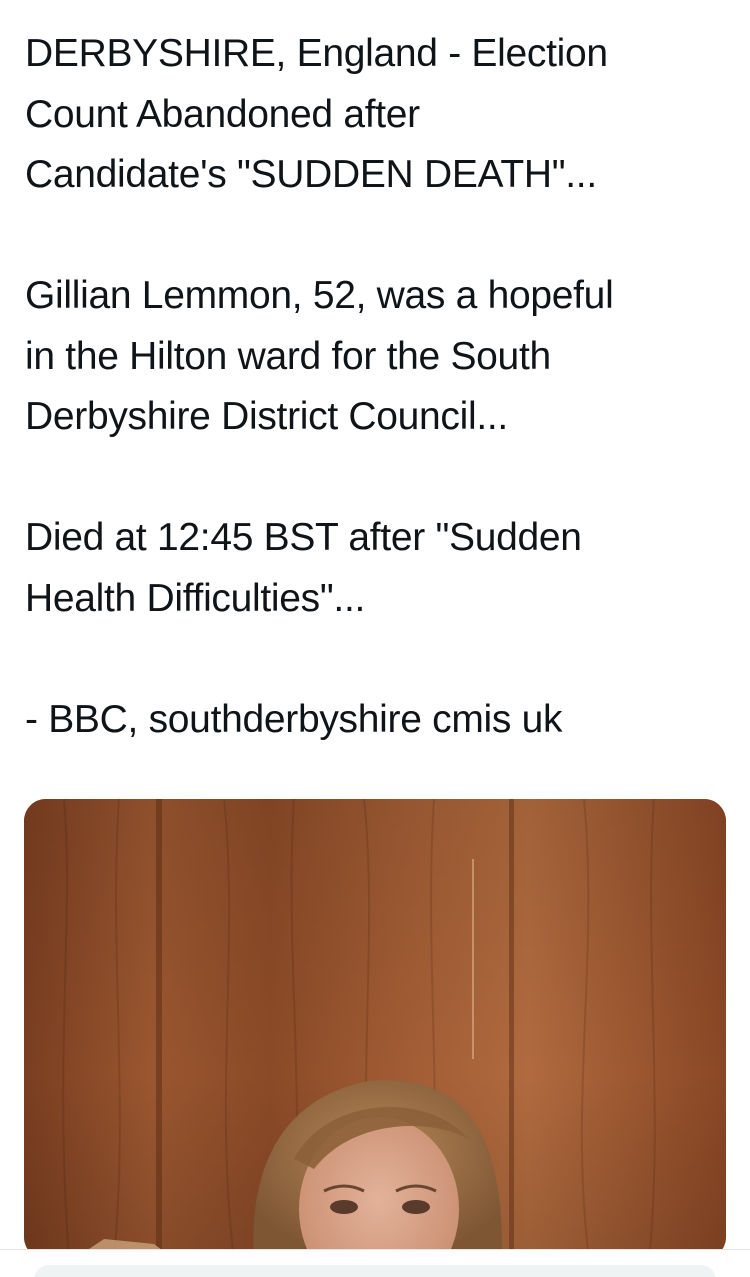  Describe the element at coordinates (319, 295) in the screenshot. I see `text-line: Gillian Lemmon, 52, was a hopeful` at that location.